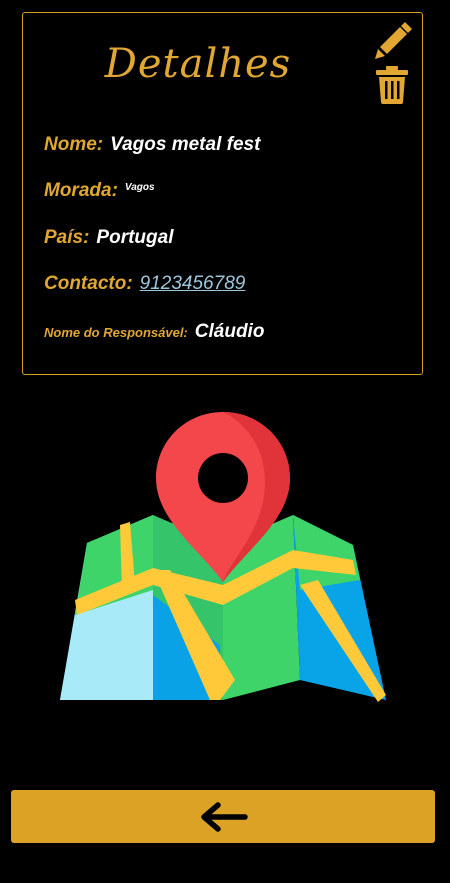 The image size is (450, 883). I want to click on field-label: Nome do Responsável:, so click(116, 332).